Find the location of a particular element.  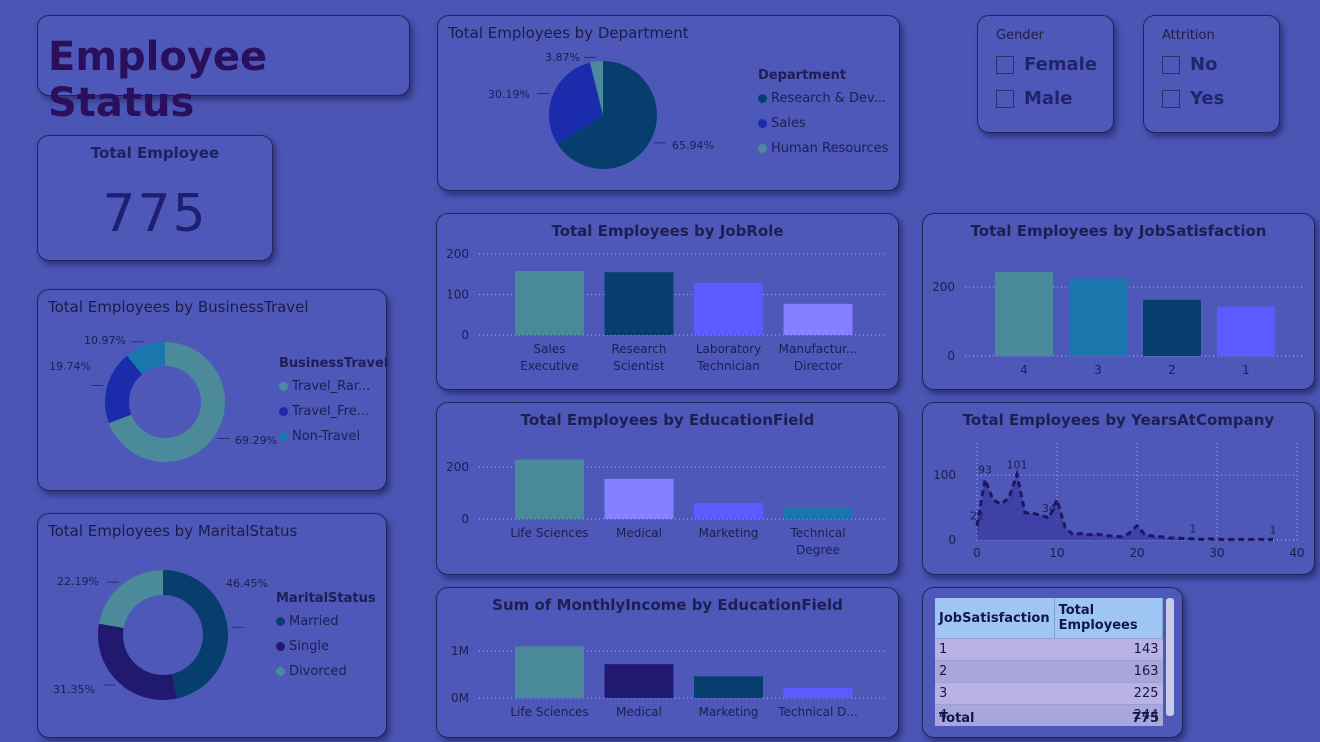

legend-item: Married is located at coordinates (326, 621).